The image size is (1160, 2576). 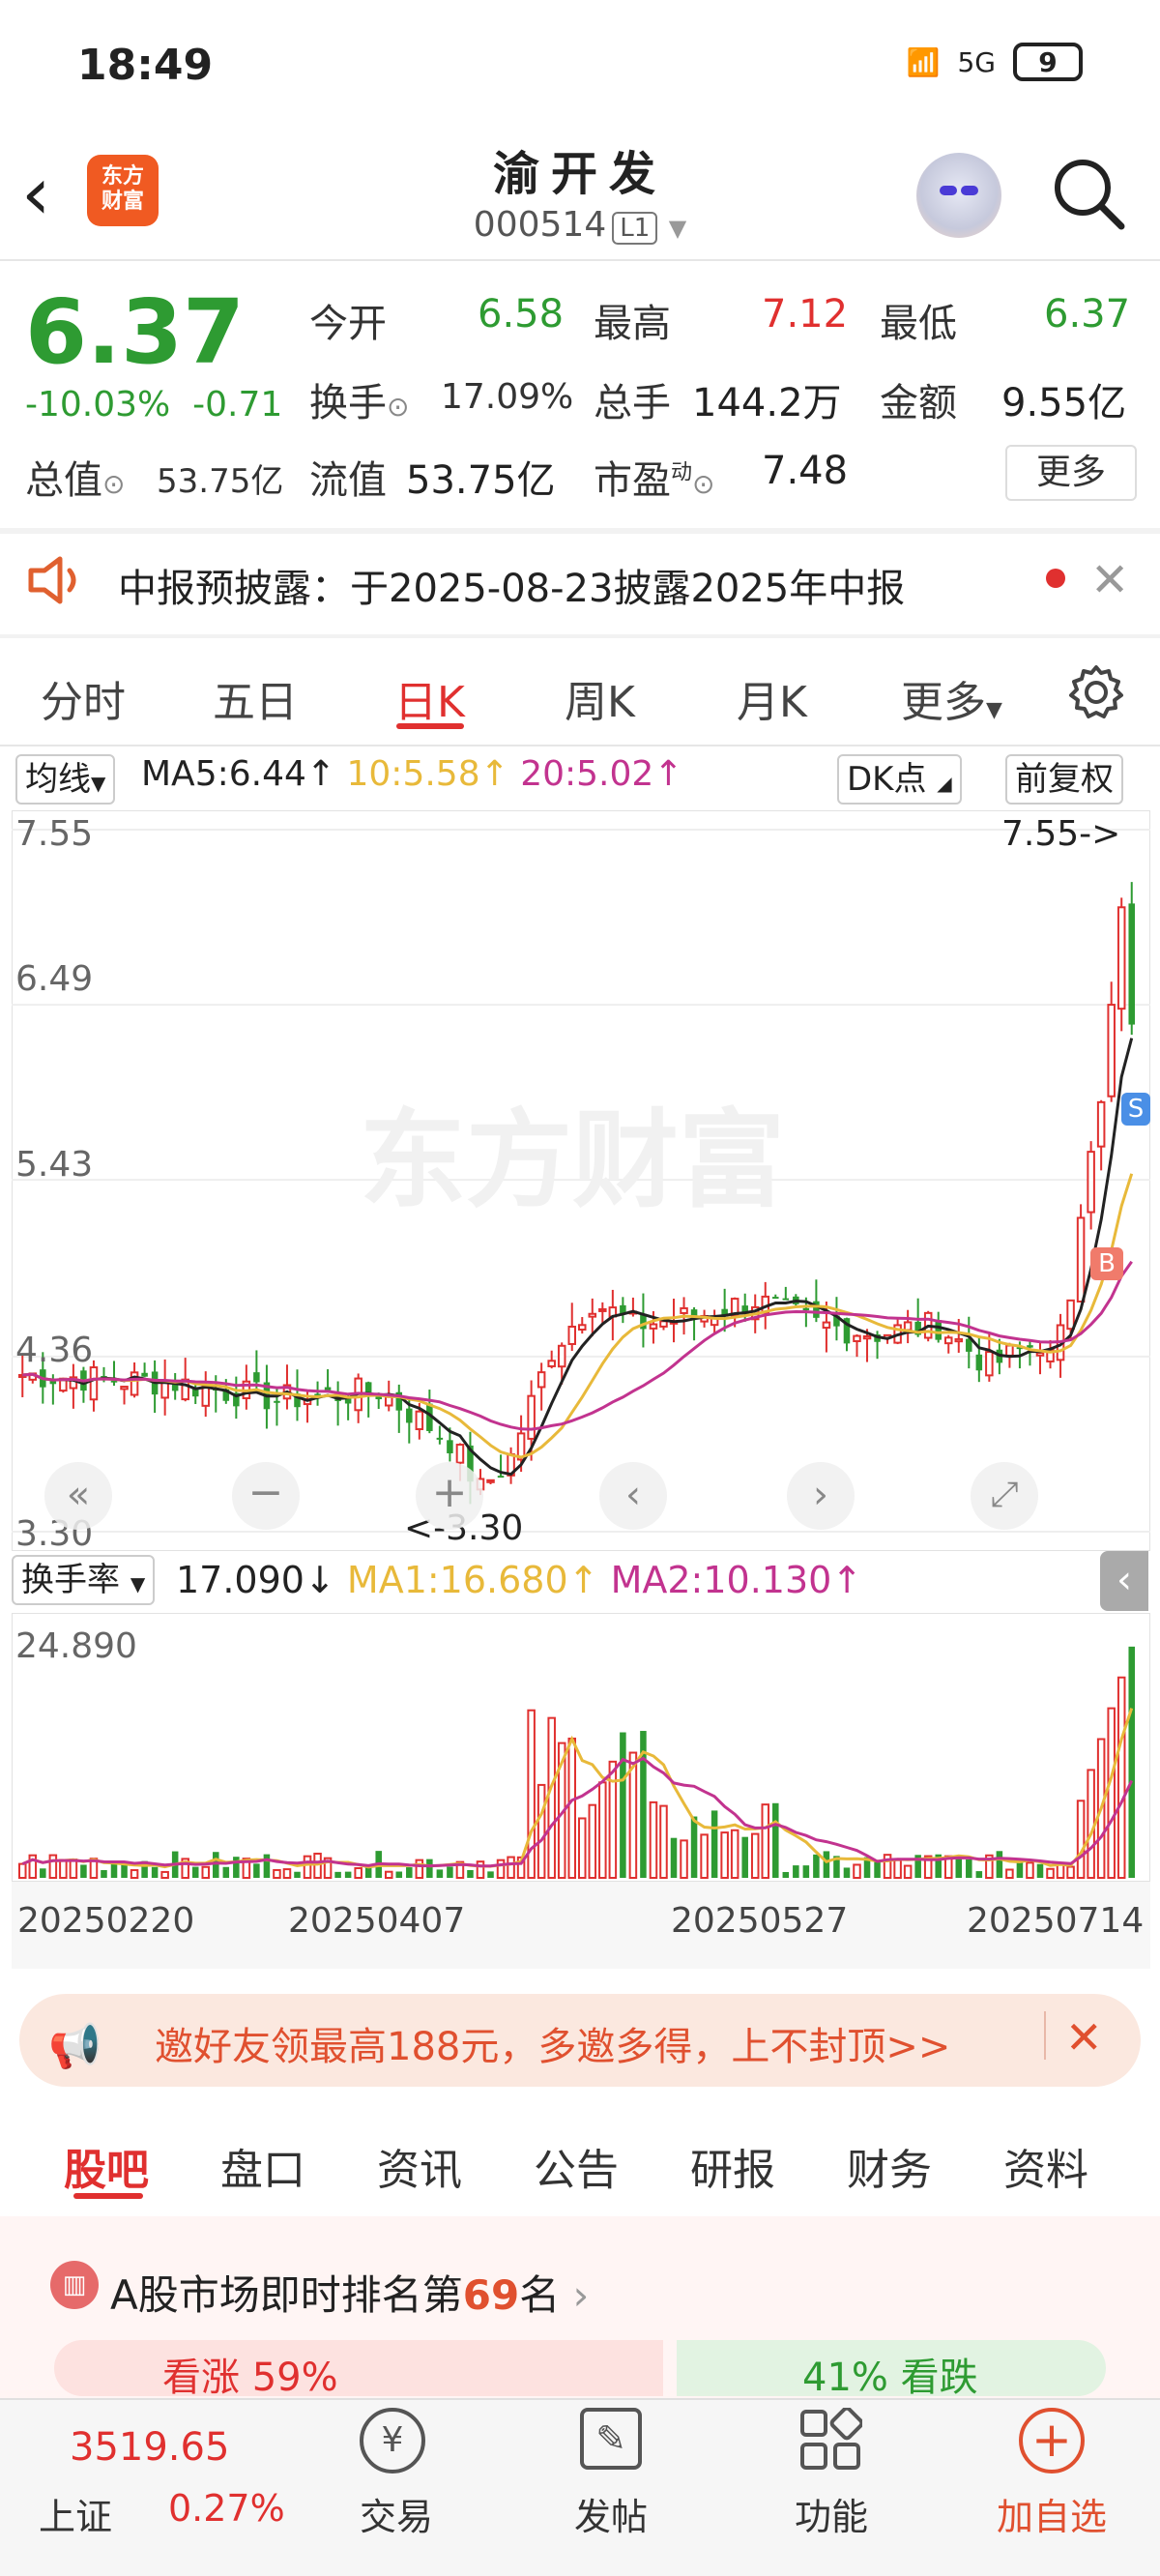 What do you see at coordinates (76, 2513) in the screenshot?
I see `index-name: 上证` at bounding box center [76, 2513].